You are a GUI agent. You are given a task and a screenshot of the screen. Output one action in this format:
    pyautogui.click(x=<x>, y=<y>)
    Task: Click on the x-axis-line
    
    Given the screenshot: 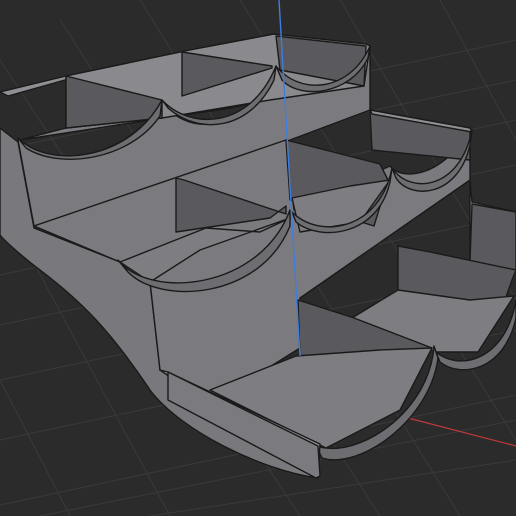 What is the action you would take?
    pyautogui.click(x=461, y=432)
    